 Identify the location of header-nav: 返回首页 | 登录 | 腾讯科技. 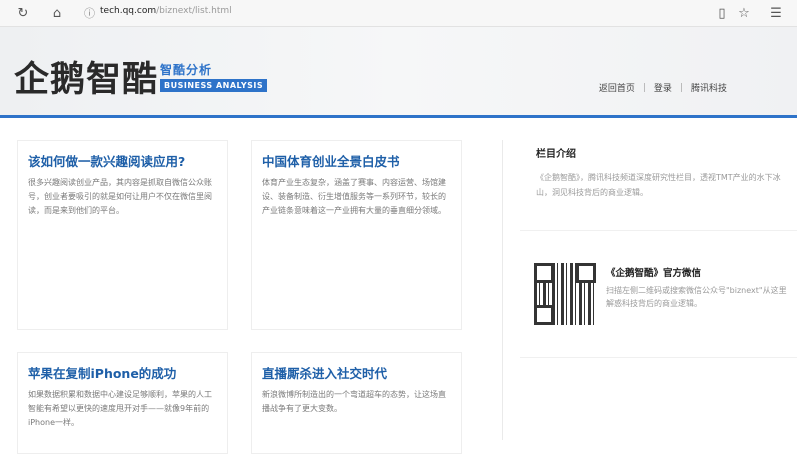
(663, 88).